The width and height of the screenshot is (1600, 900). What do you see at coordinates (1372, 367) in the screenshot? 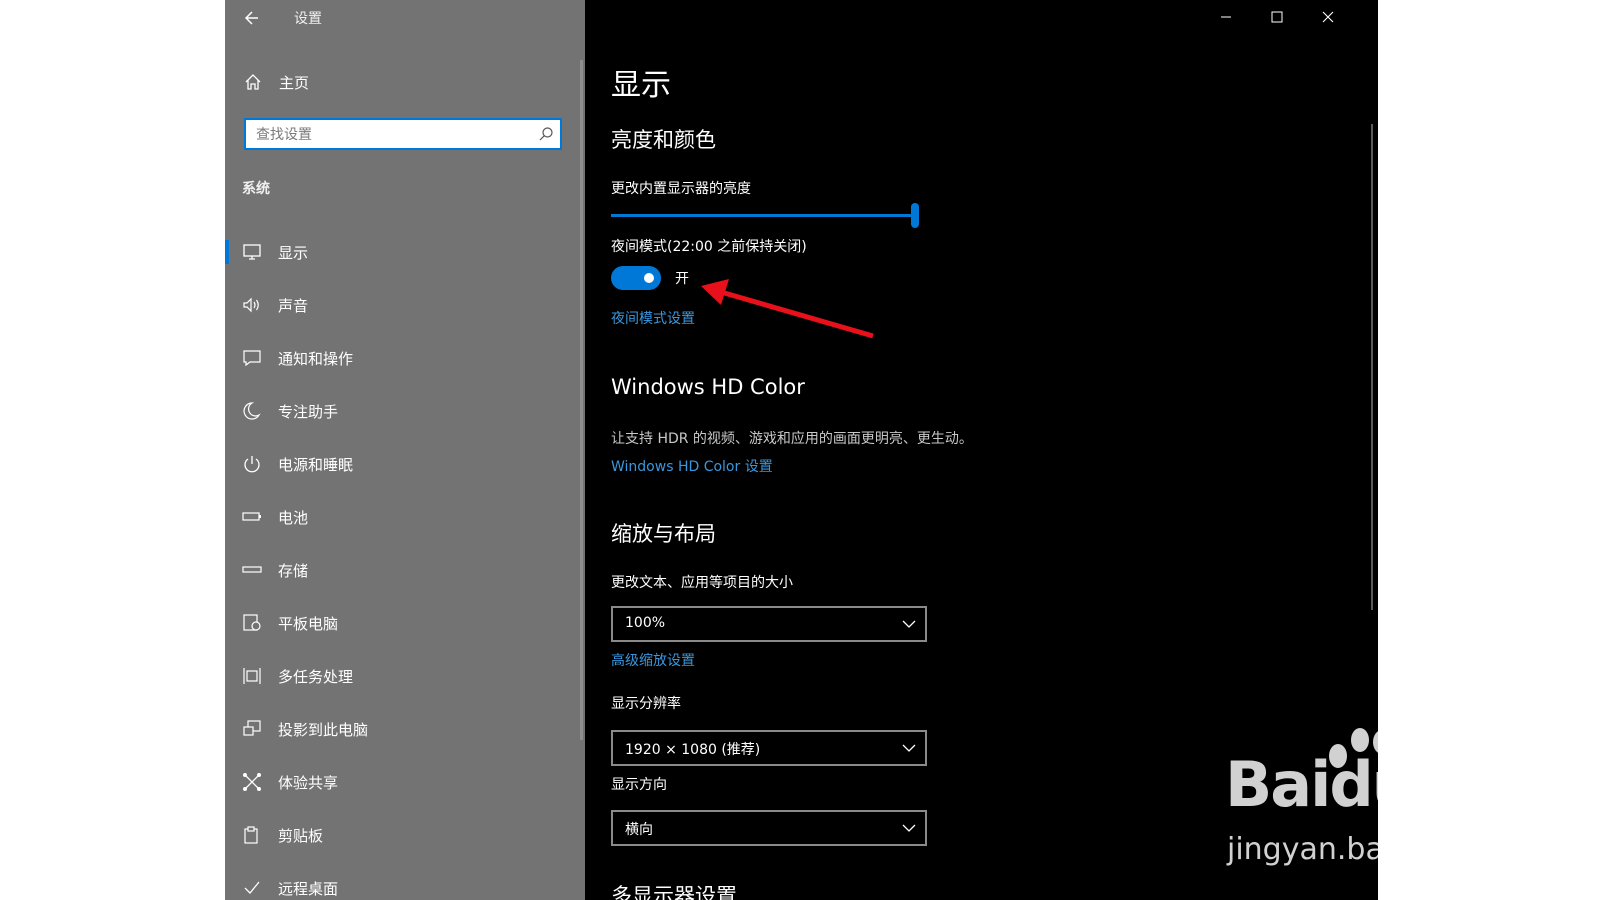
I see `content-scrollbar` at bounding box center [1372, 367].